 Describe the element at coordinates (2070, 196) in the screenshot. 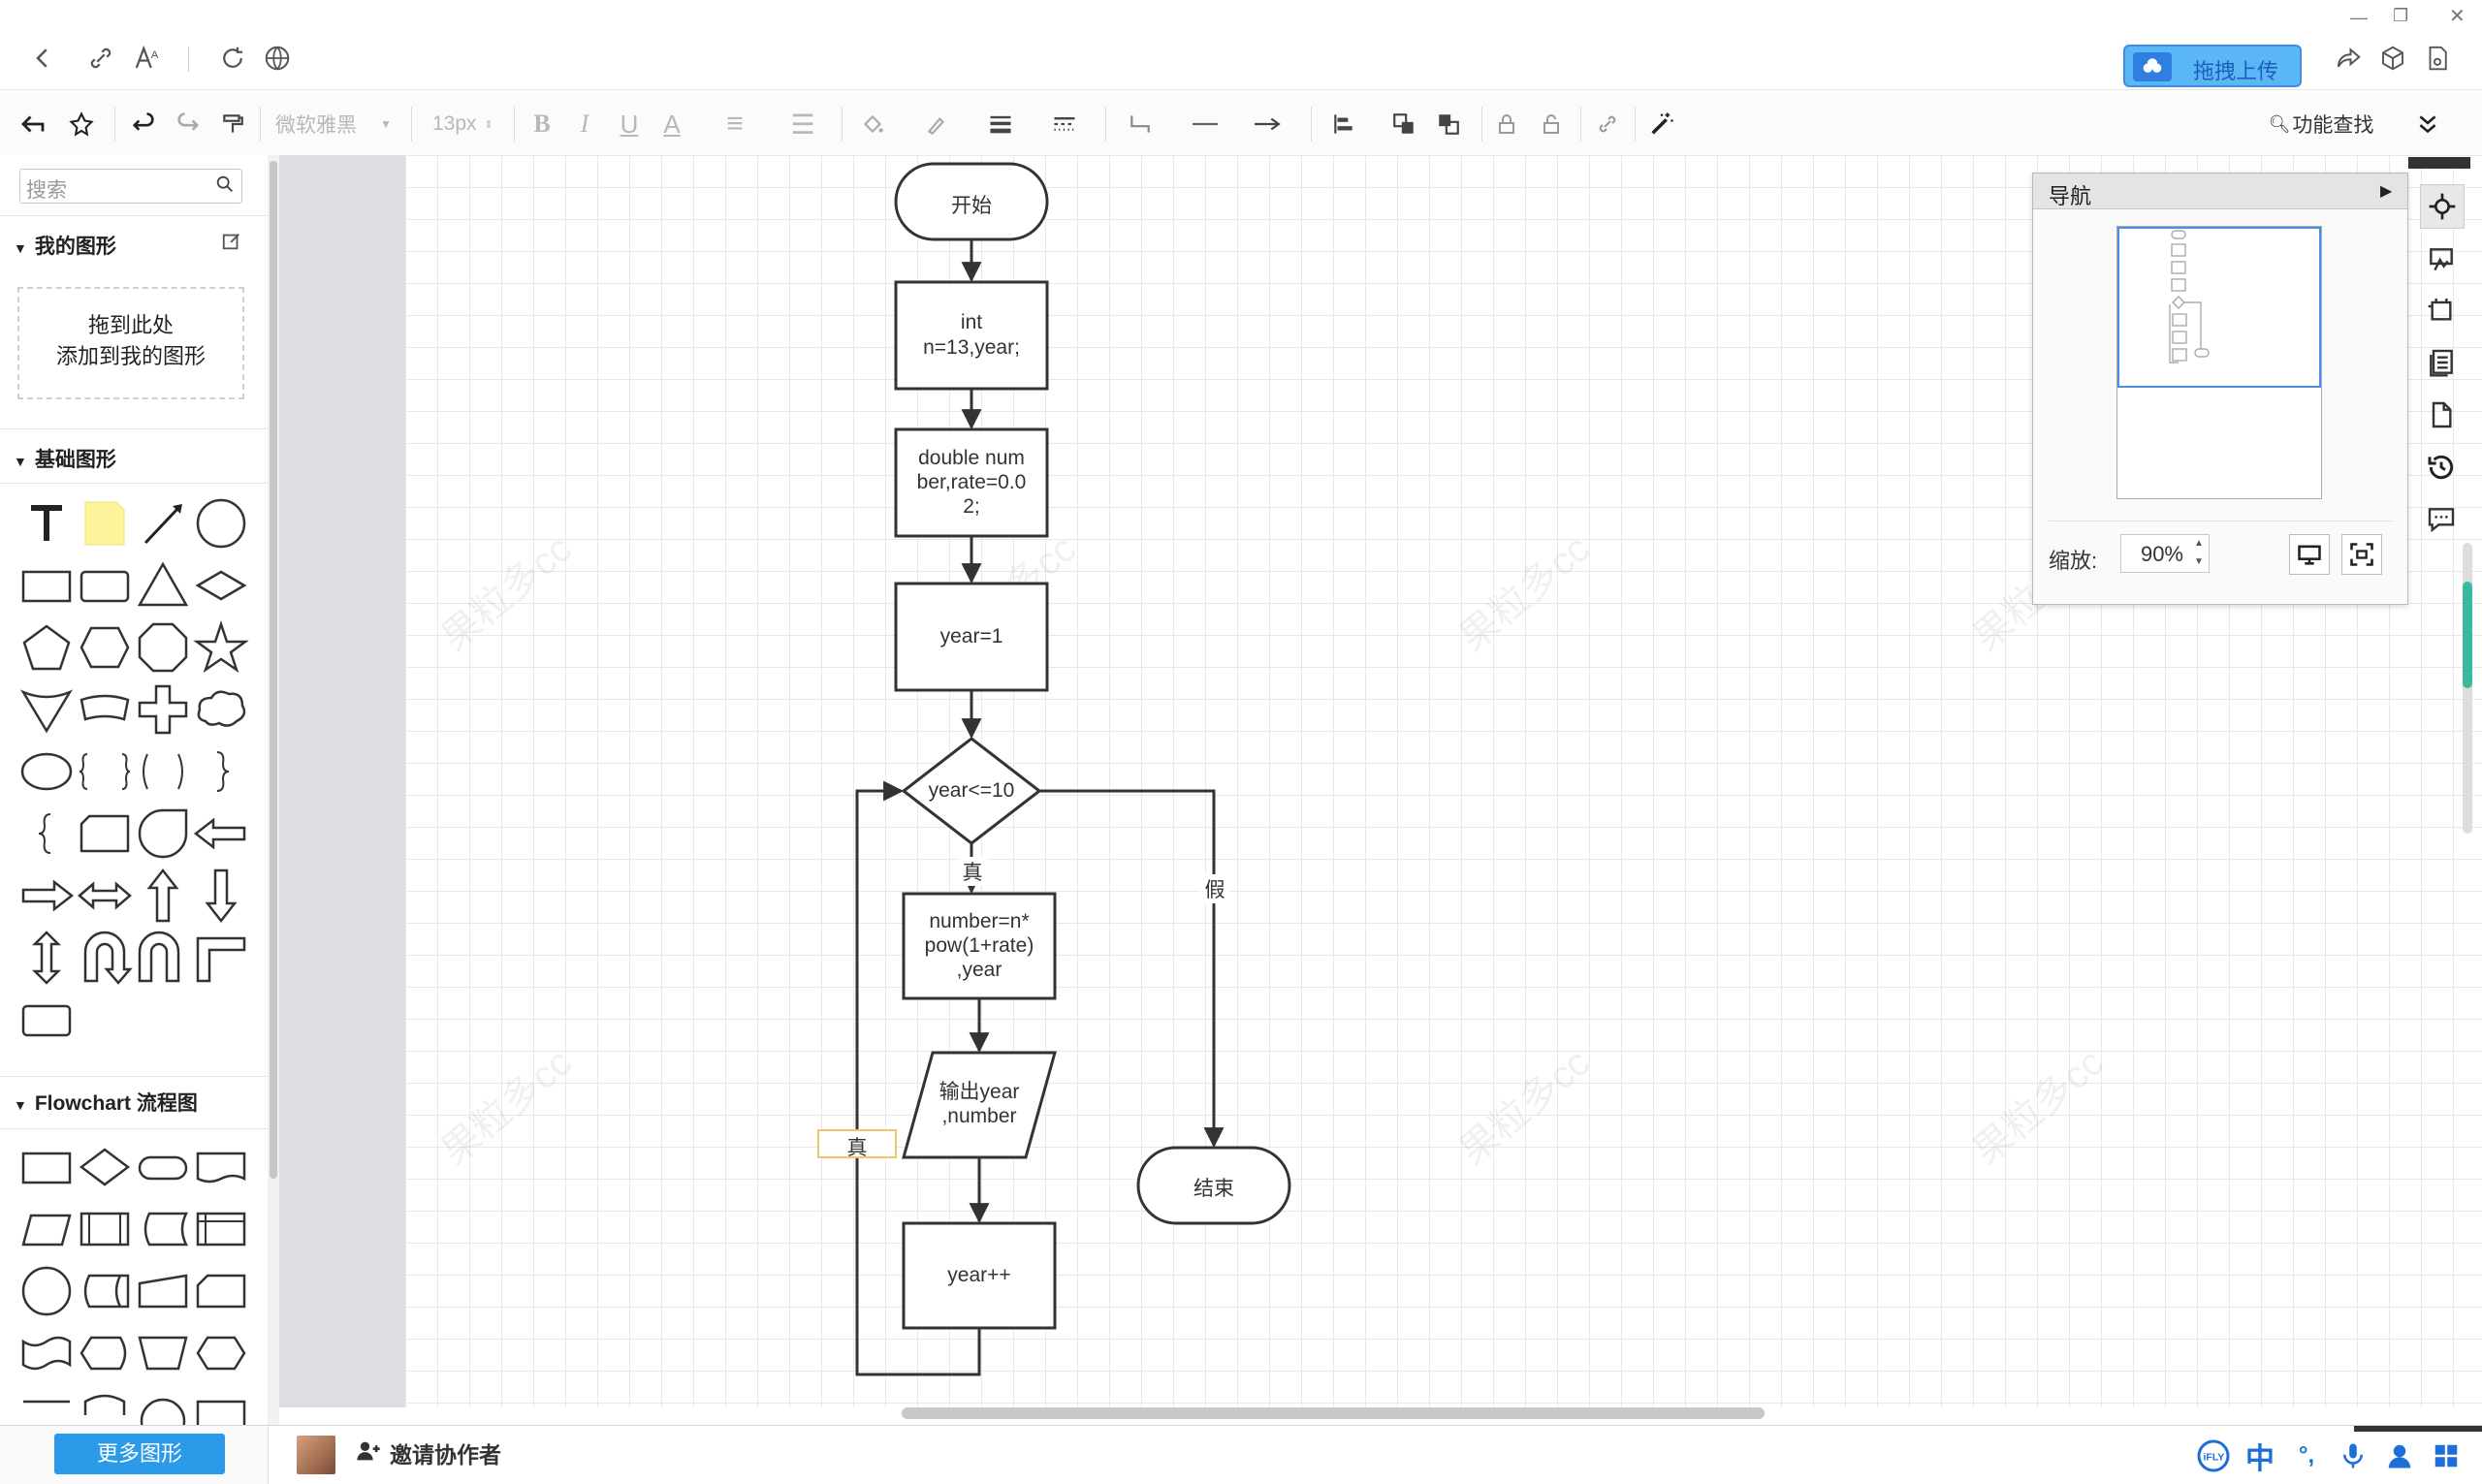

I see `navigator-title: 导航` at that location.